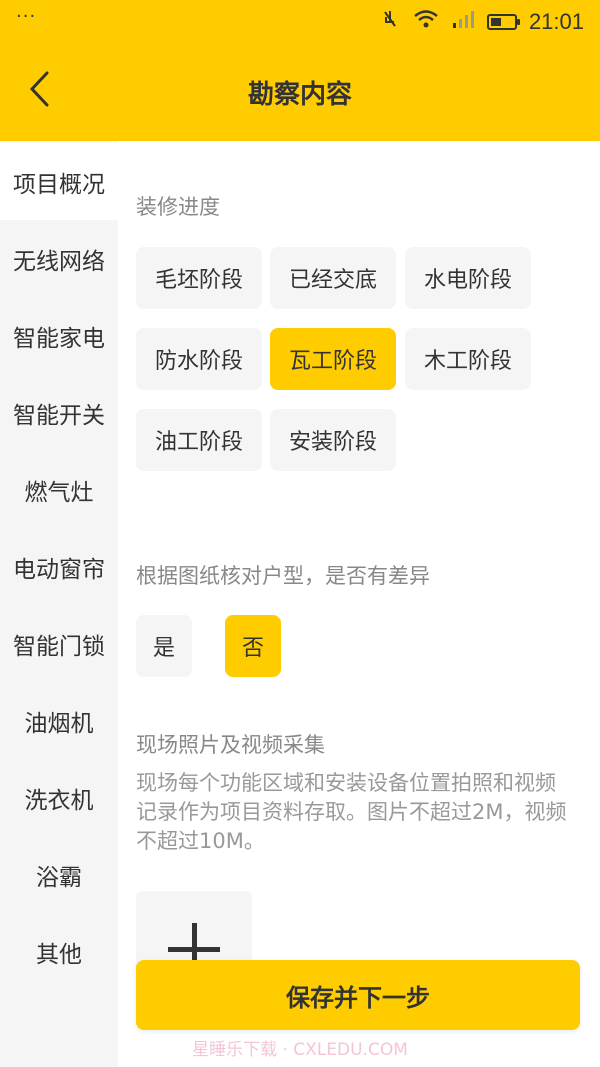 The image size is (600, 1067). I want to click on sidebar-item-other: 其他, so click(59, 951).